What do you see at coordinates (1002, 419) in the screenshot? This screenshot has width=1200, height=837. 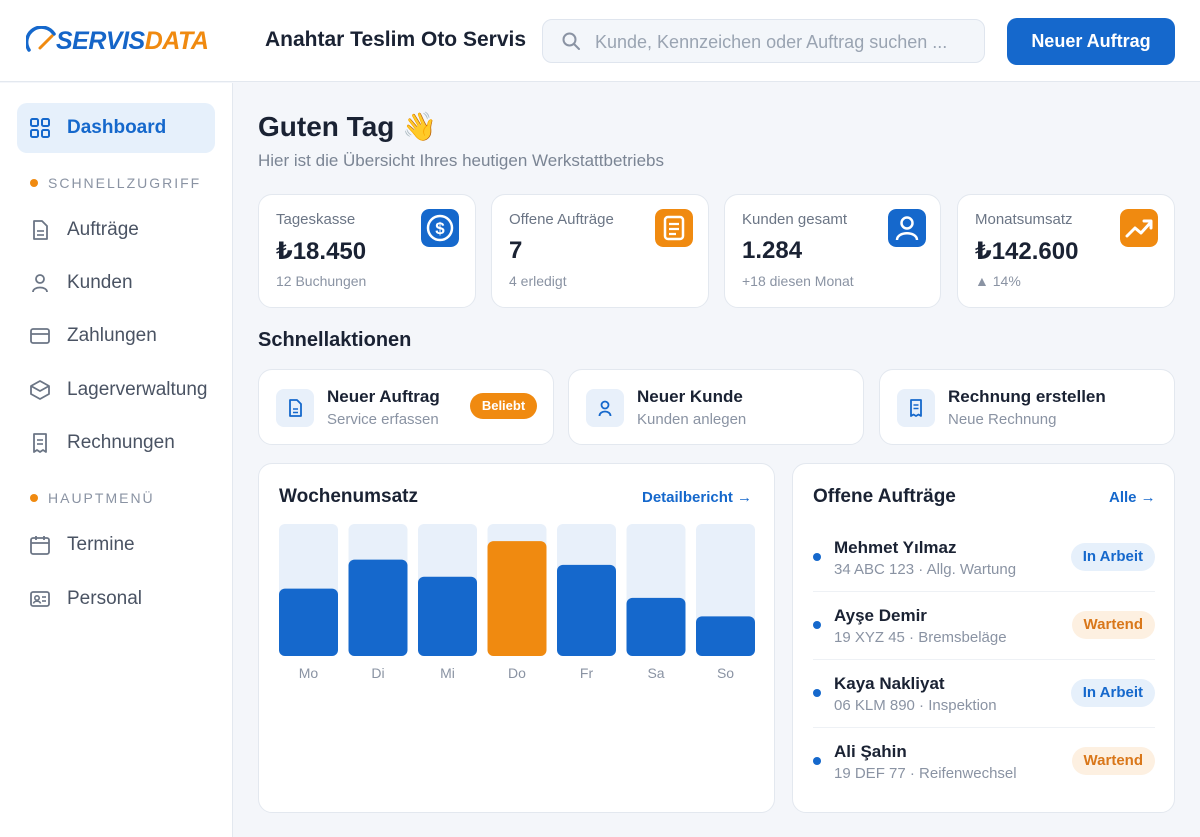 I see `quick-action-subtitle: Neue Rechnung` at bounding box center [1002, 419].